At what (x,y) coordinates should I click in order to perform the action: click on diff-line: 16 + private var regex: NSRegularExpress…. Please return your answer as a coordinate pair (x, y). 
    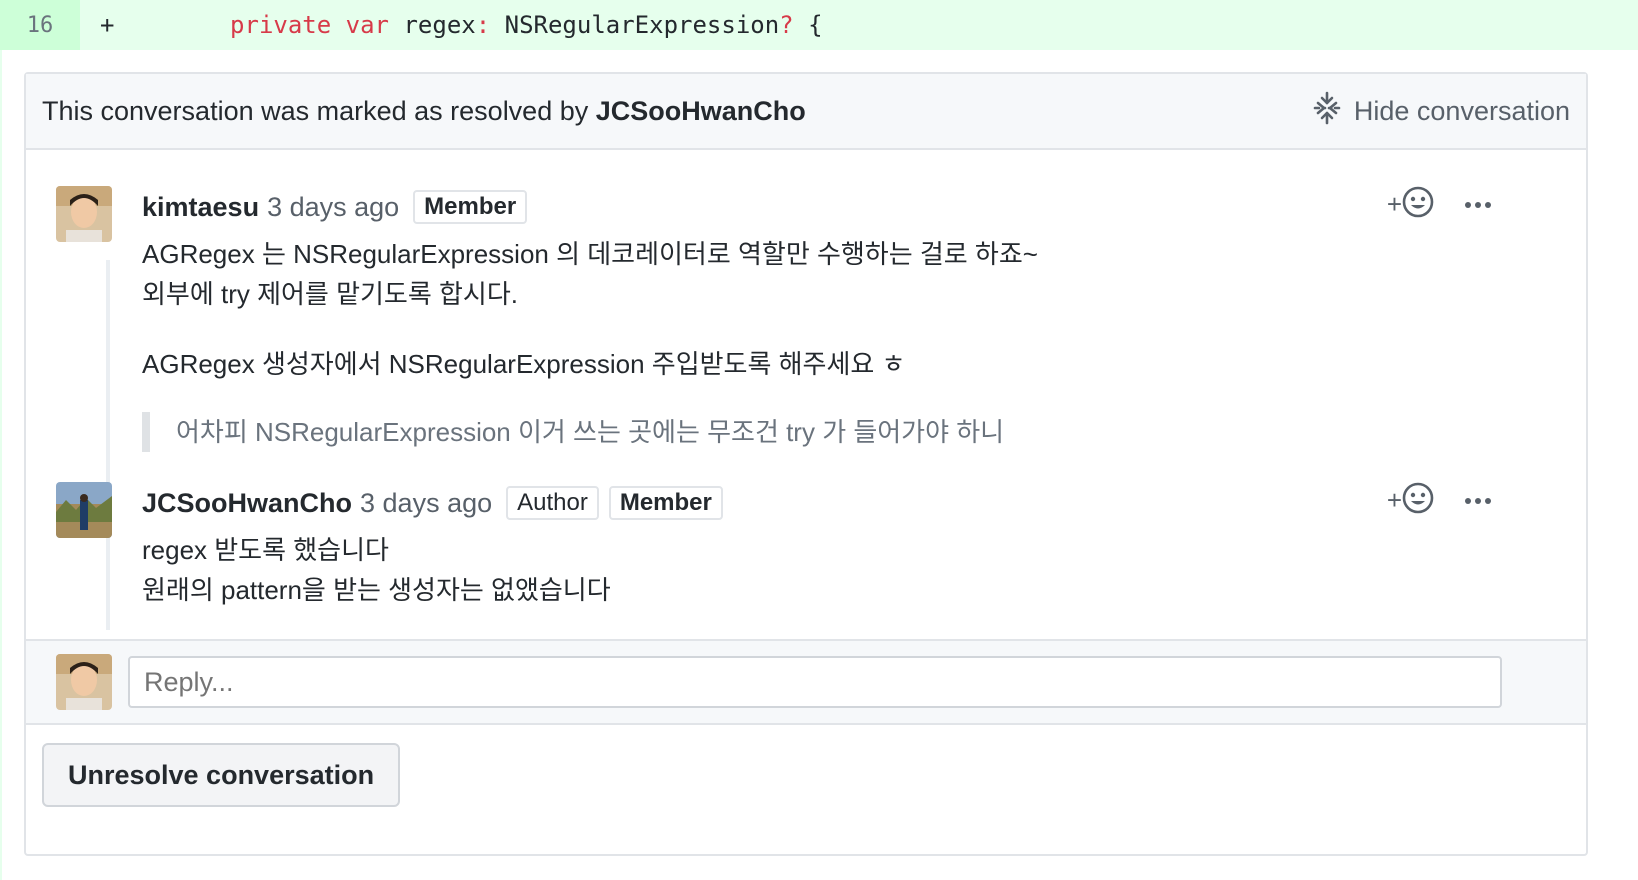
    Looking at the image, I should click on (819, 25).